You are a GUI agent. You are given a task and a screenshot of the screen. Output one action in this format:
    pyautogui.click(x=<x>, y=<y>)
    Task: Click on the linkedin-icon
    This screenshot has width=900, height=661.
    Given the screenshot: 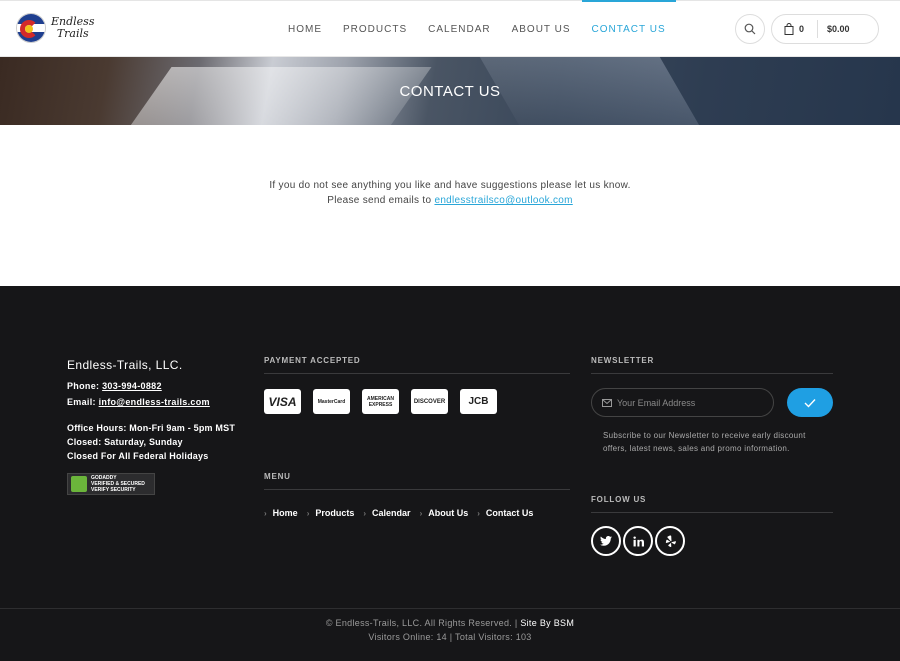 What is the action you would take?
    pyautogui.click(x=638, y=541)
    